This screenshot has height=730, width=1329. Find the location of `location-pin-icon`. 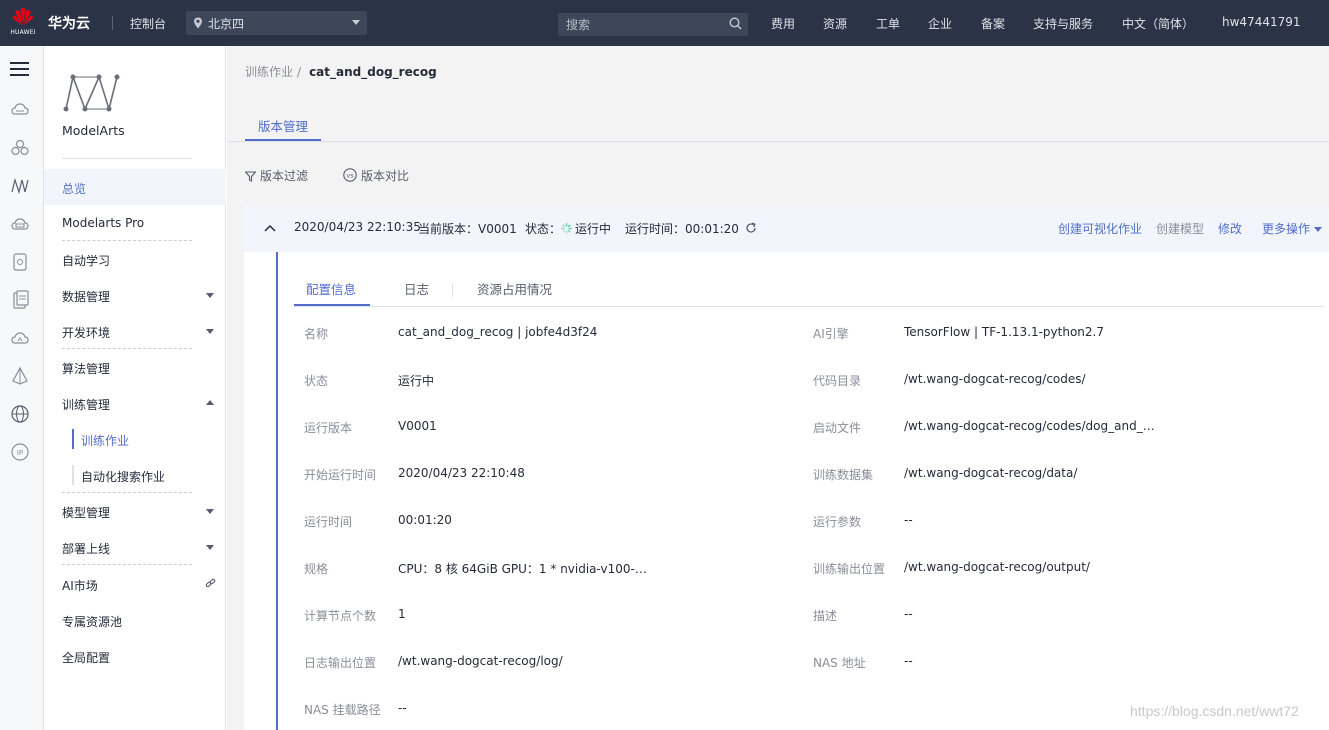

location-pin-icon is located at coordinates (198, 23).